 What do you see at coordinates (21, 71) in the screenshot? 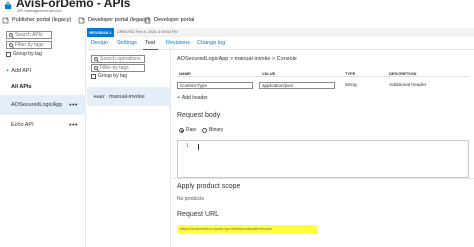
I see `add-api-label: Add API` at bounding box center [21, 71].